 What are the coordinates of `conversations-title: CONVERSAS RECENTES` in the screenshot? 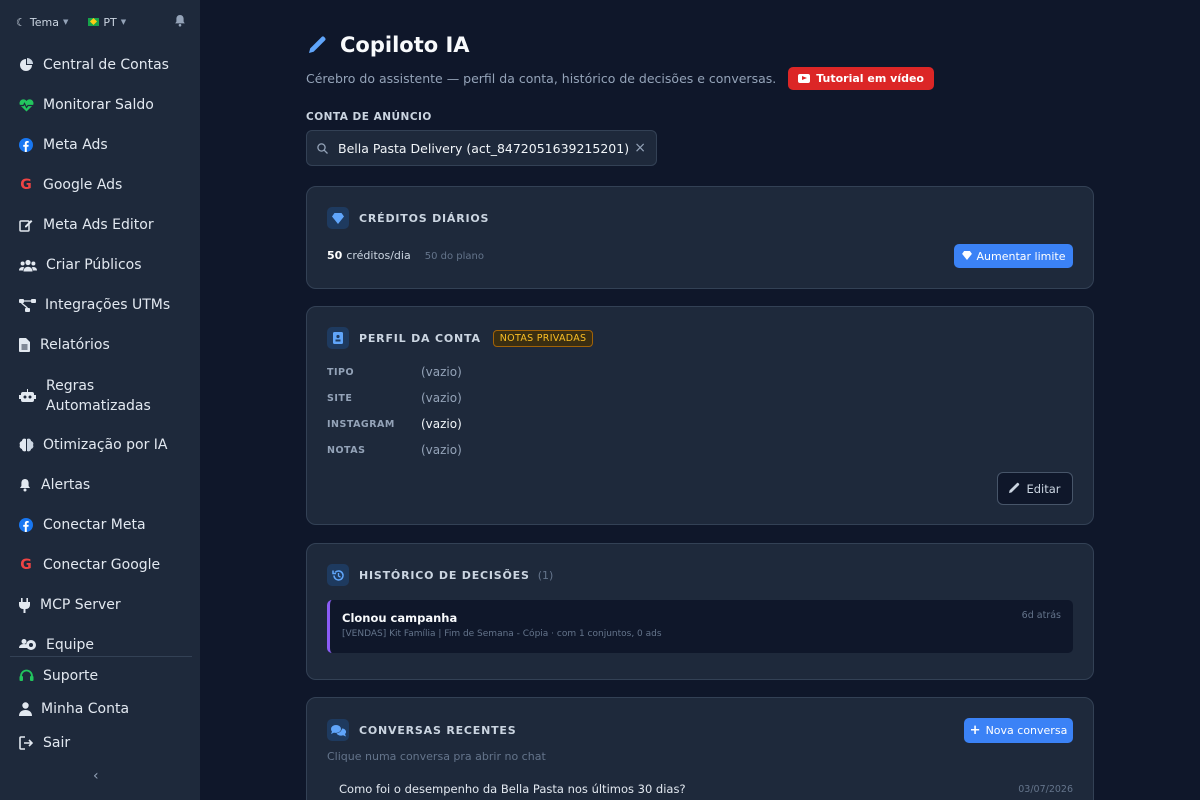 It's located at (438, 730).